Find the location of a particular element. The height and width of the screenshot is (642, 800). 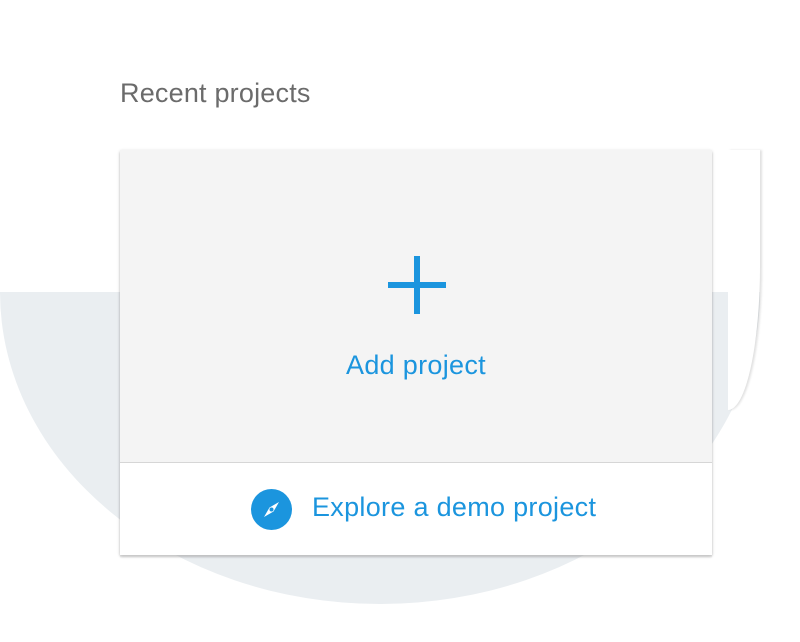

adjacent-card-edge is located at coordinates (744, 280).